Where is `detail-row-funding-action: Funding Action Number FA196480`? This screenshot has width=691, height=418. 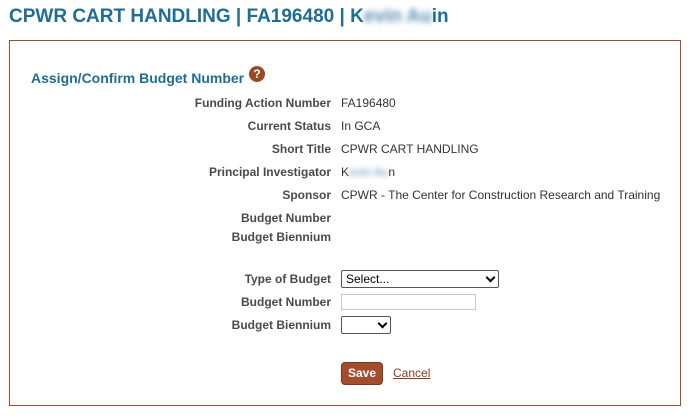 detail-row-funding-action: Funding Action Number FA196480 is located at coordinates (346, 103).